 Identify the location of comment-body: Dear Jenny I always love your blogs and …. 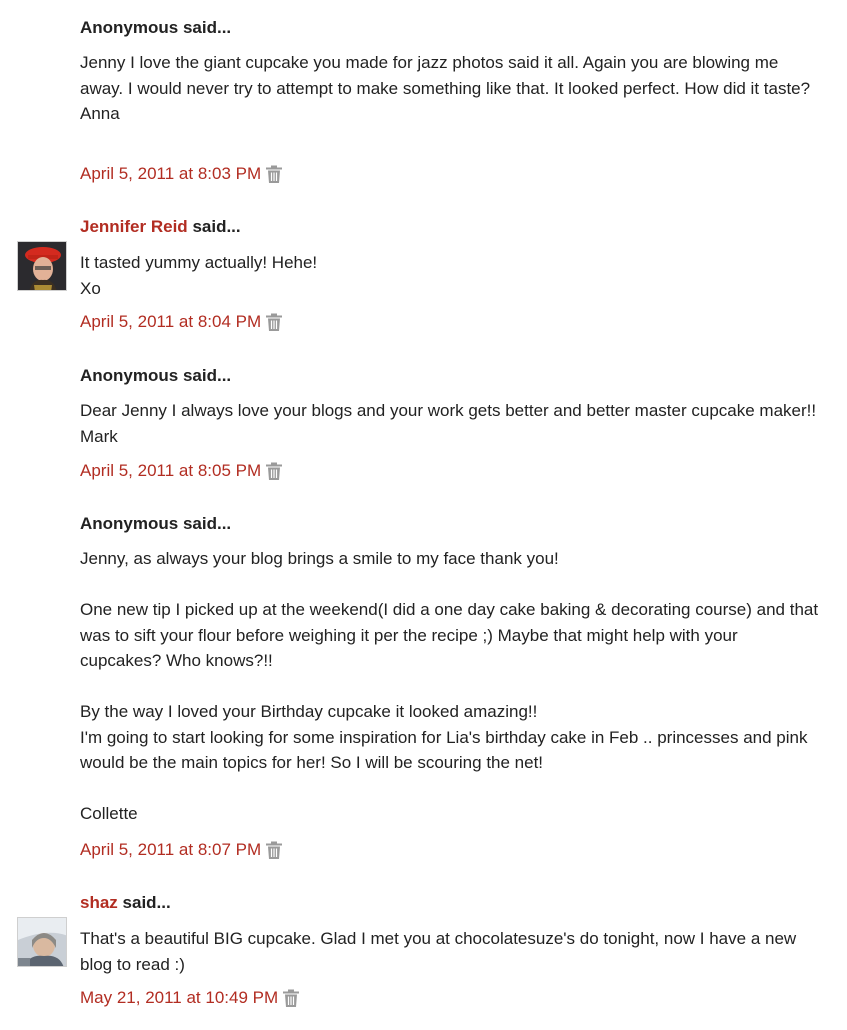
(450, 423).